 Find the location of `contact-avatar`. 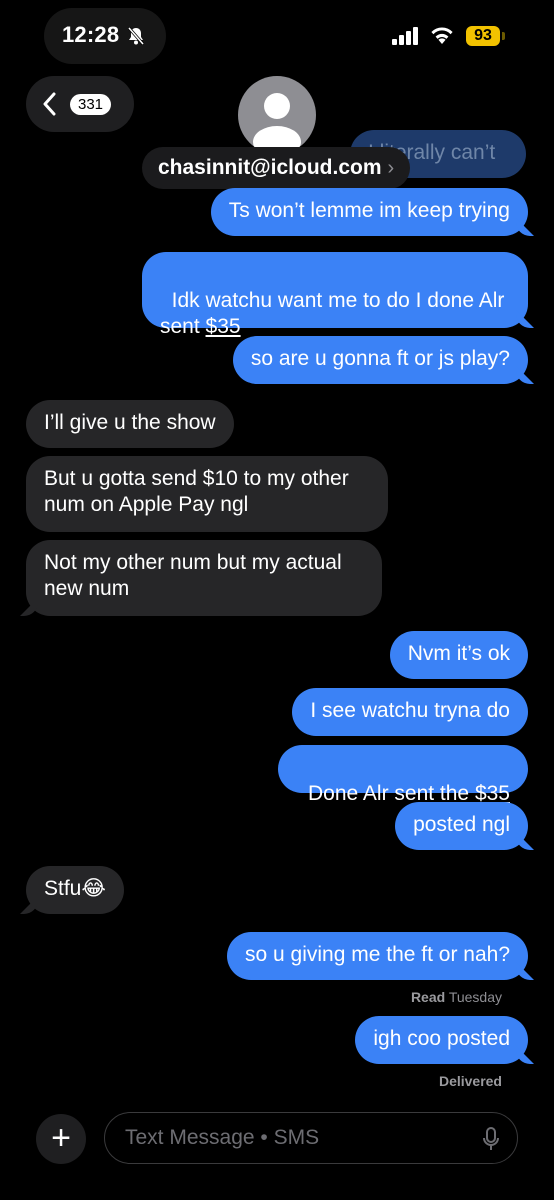

contact-avatar is located at coordinates (277, 115).